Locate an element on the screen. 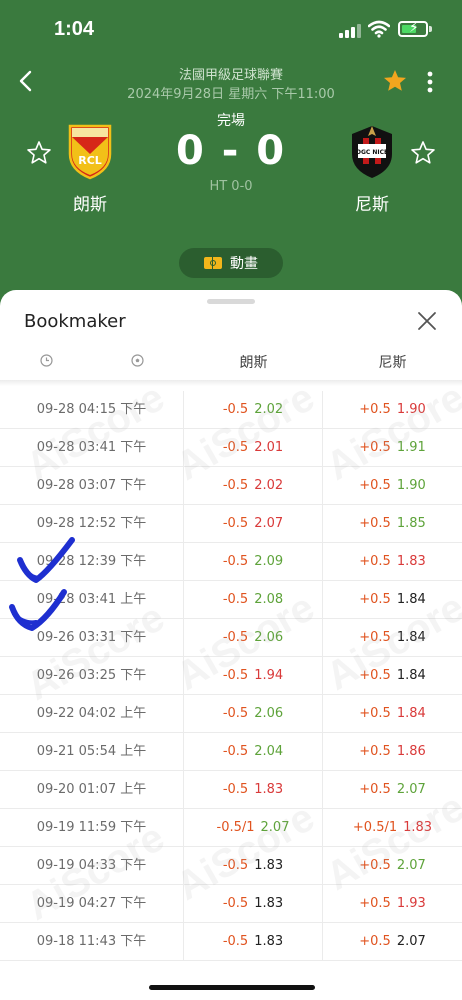  row-time: 09-19 04:27 下午 is located at coordinates (92, 904).